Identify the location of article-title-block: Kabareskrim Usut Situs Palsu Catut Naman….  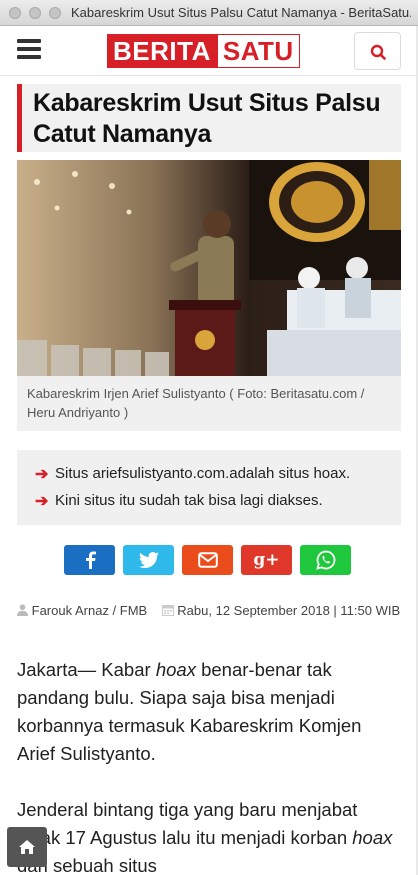
(209, 118).